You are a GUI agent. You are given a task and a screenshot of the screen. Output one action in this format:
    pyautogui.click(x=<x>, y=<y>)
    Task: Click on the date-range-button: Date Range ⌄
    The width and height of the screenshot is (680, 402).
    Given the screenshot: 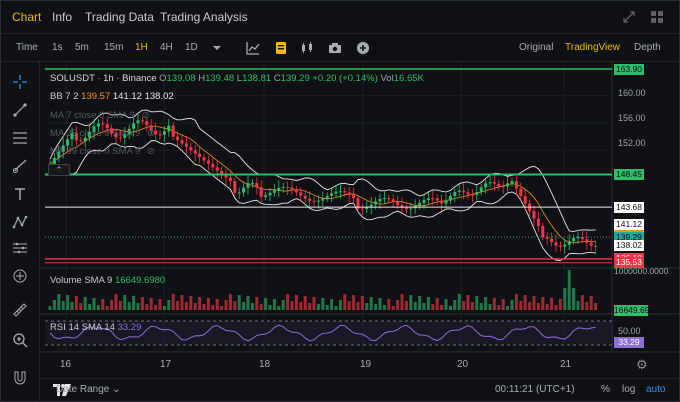 What is the action you would take?
    pyautogui.click(x=88, y=389)
    